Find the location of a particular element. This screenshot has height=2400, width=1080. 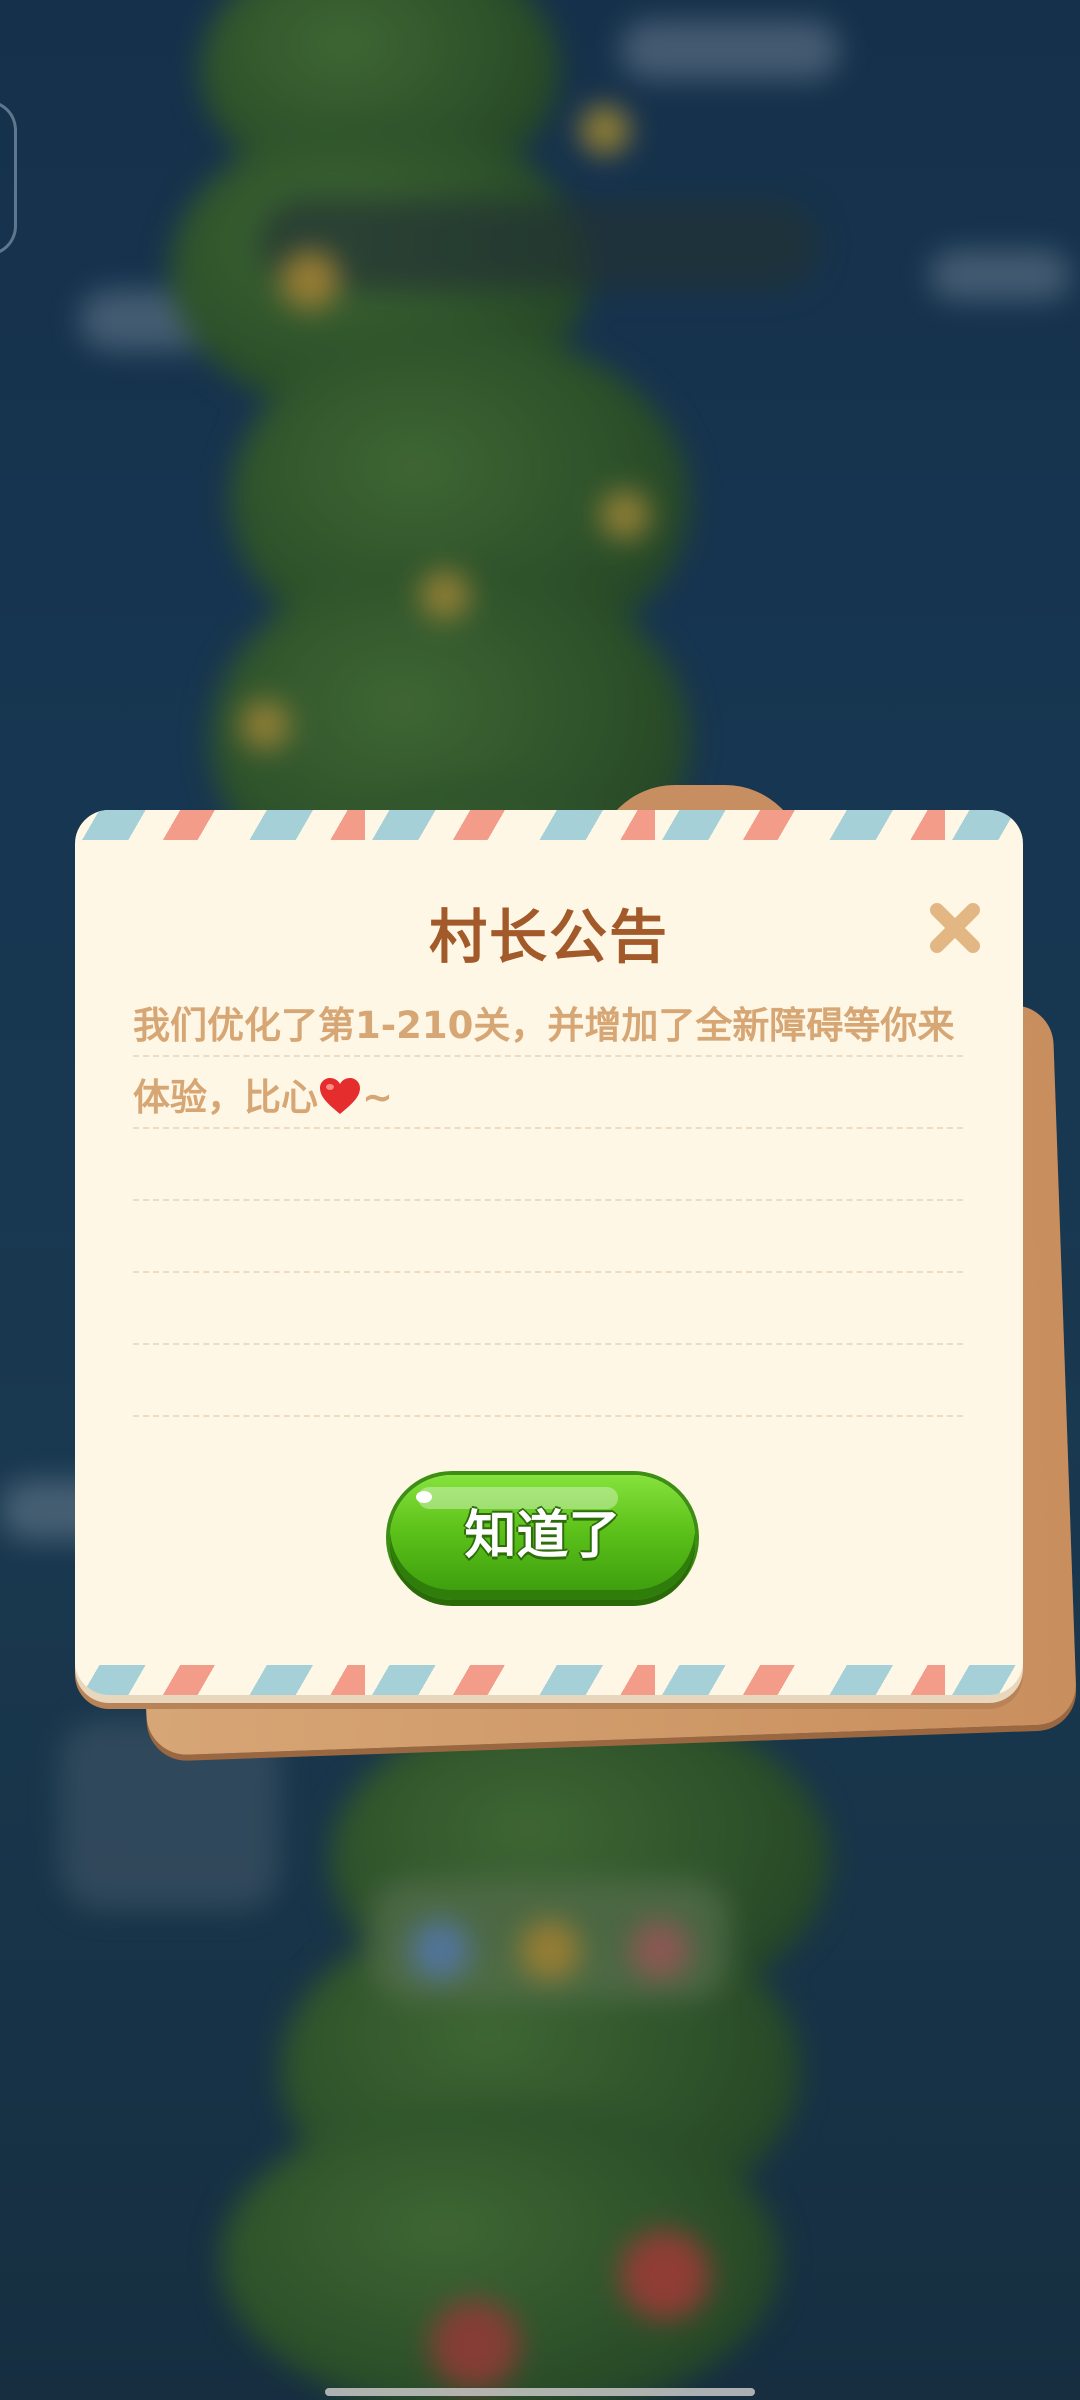

close-icon is located at coordinates (955, 928).